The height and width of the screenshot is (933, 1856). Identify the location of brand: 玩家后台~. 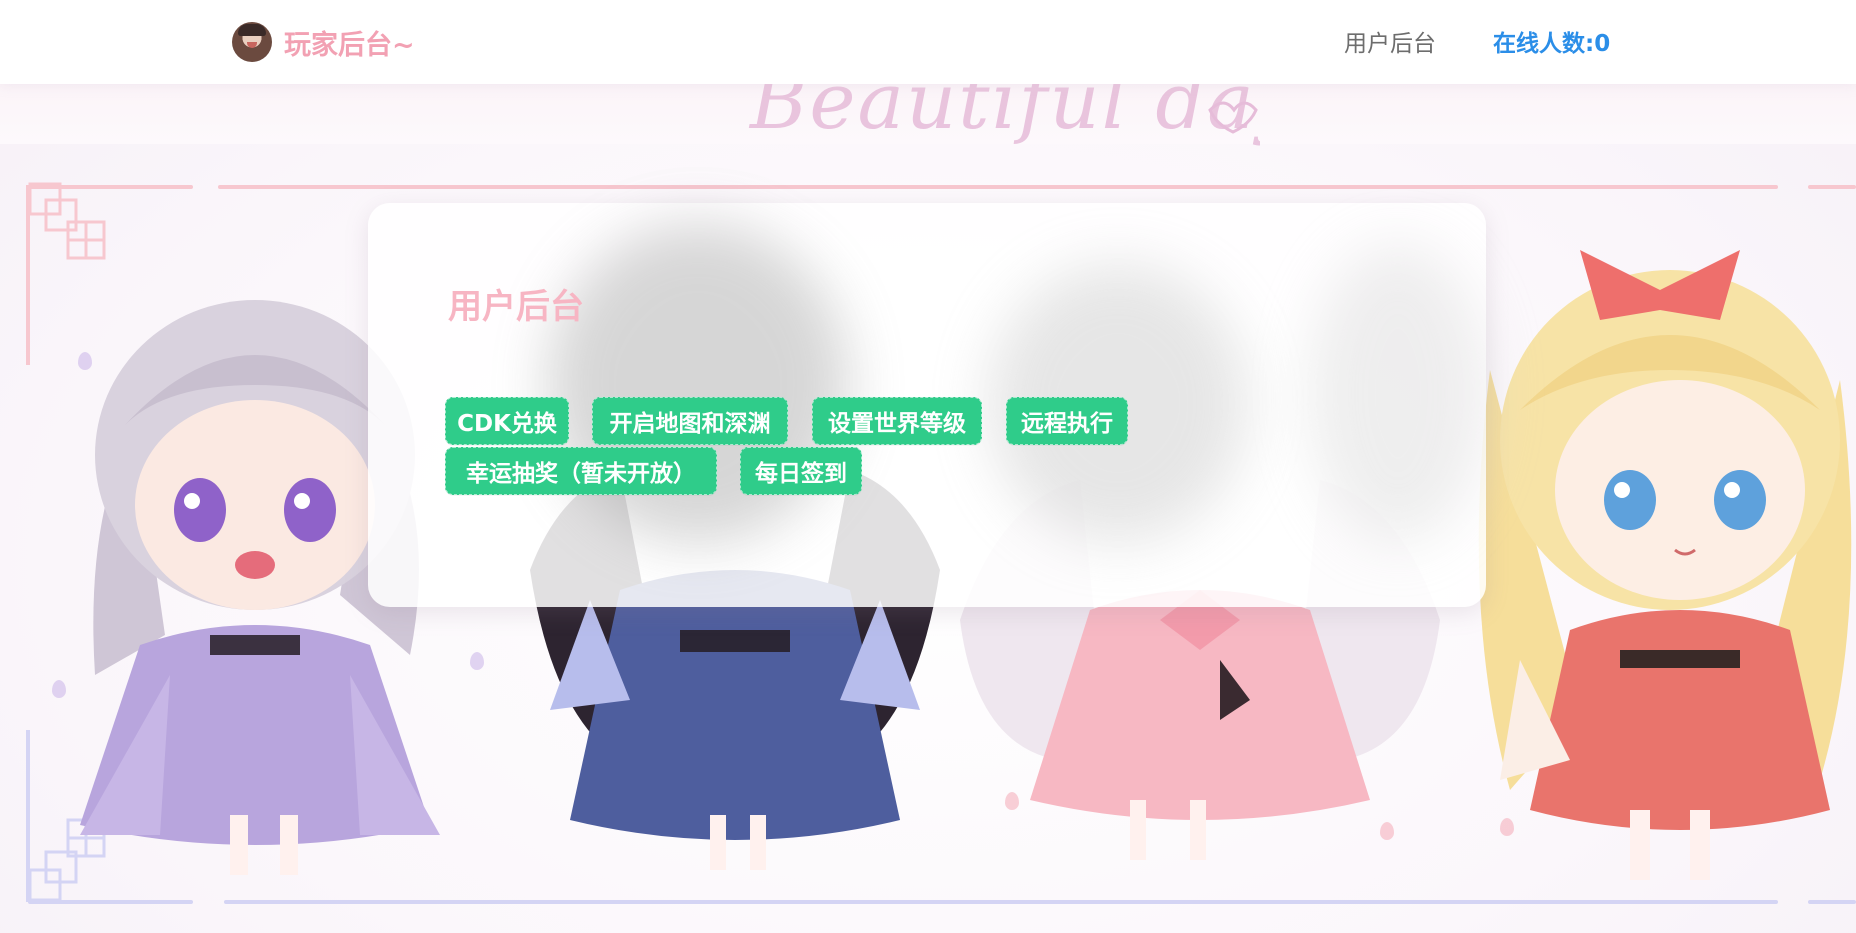
(323, 42).